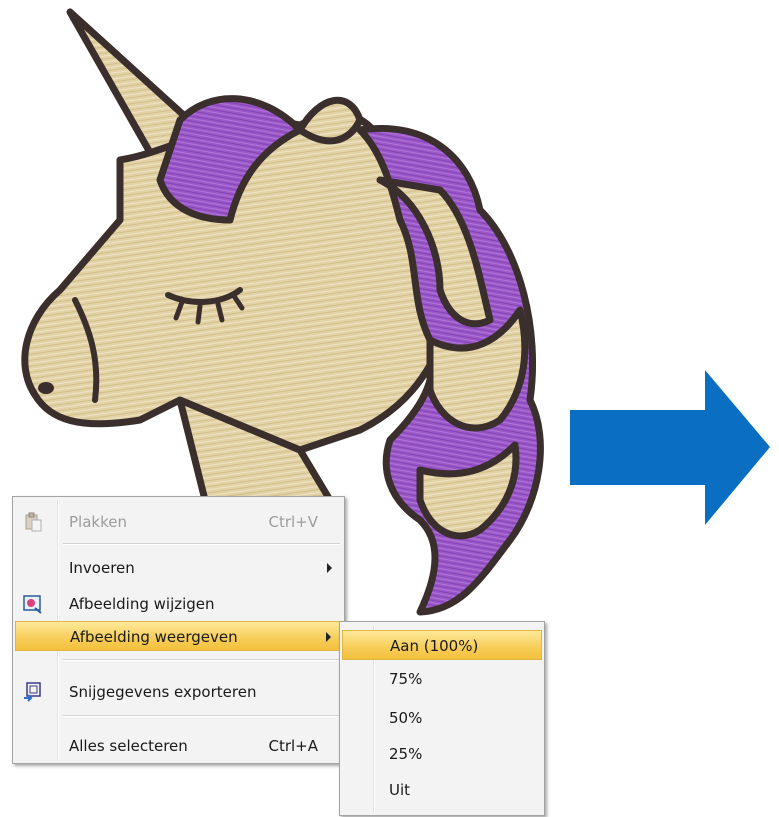 The height and width of the screenshot is (817, 779). Describe the element at coordinates (293, 746) in the screenshot. I see `menu-item-shortcut: Ctrl+A` at that location.